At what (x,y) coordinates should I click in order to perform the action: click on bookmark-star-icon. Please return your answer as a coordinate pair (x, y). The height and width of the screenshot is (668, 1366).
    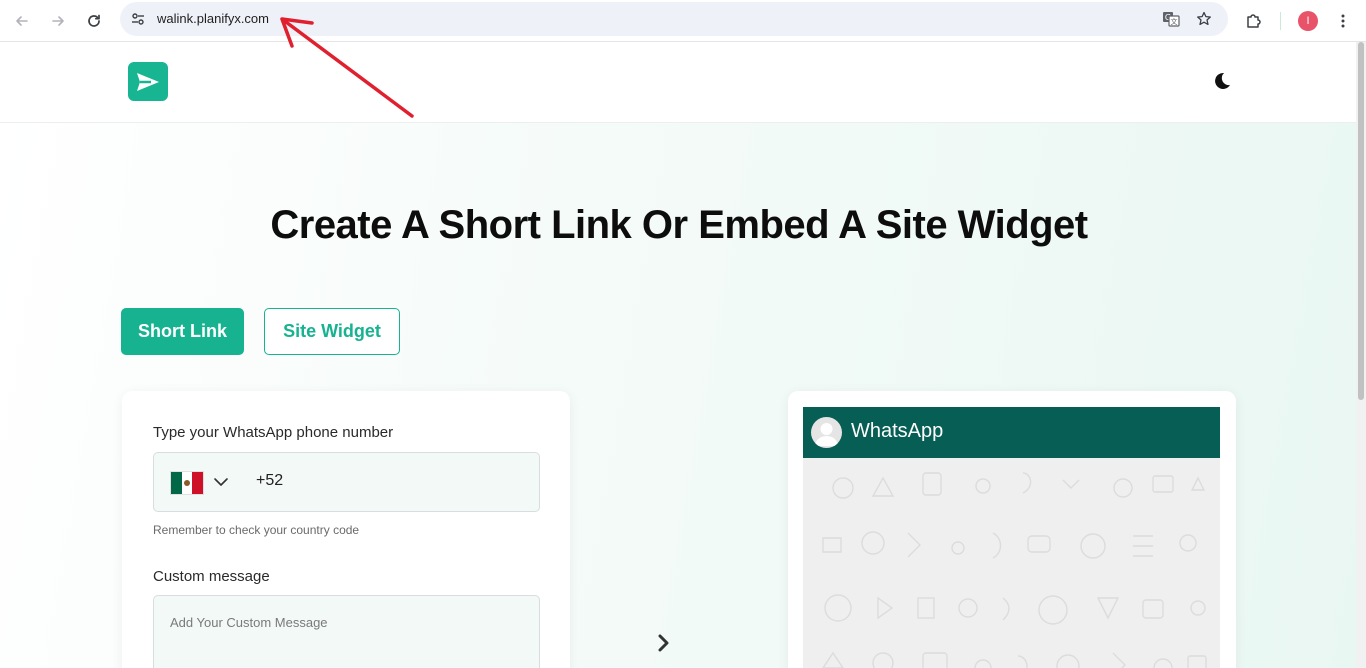
    Looking at the image, I should click on (1204, 19).